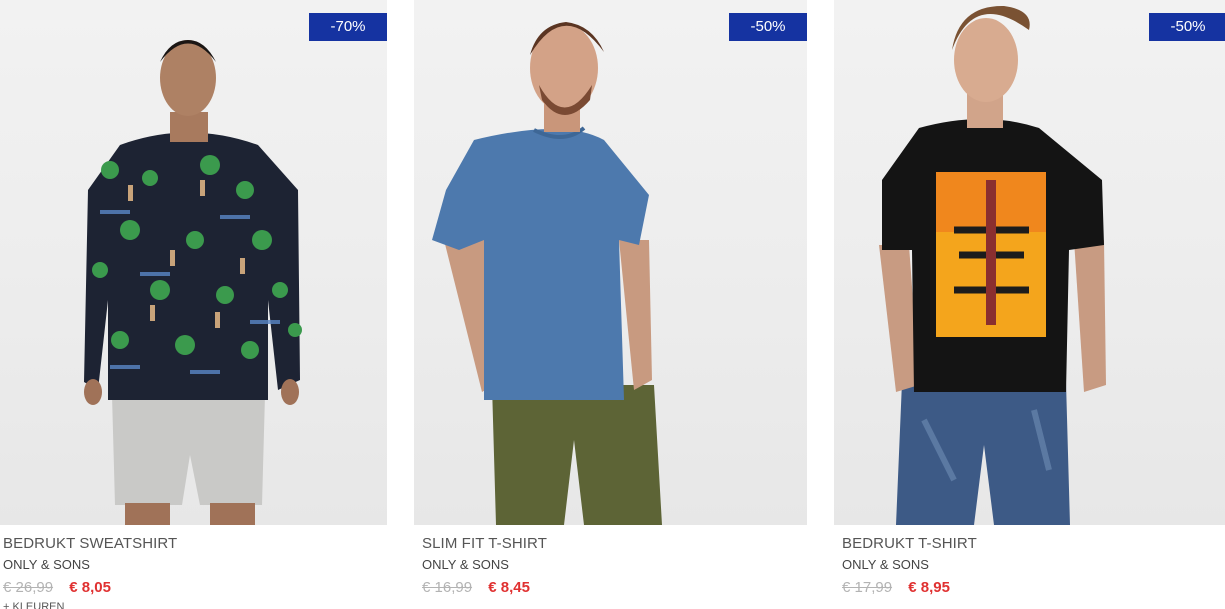  I want to click on sale-price: € 8,95, so click(929, 587).